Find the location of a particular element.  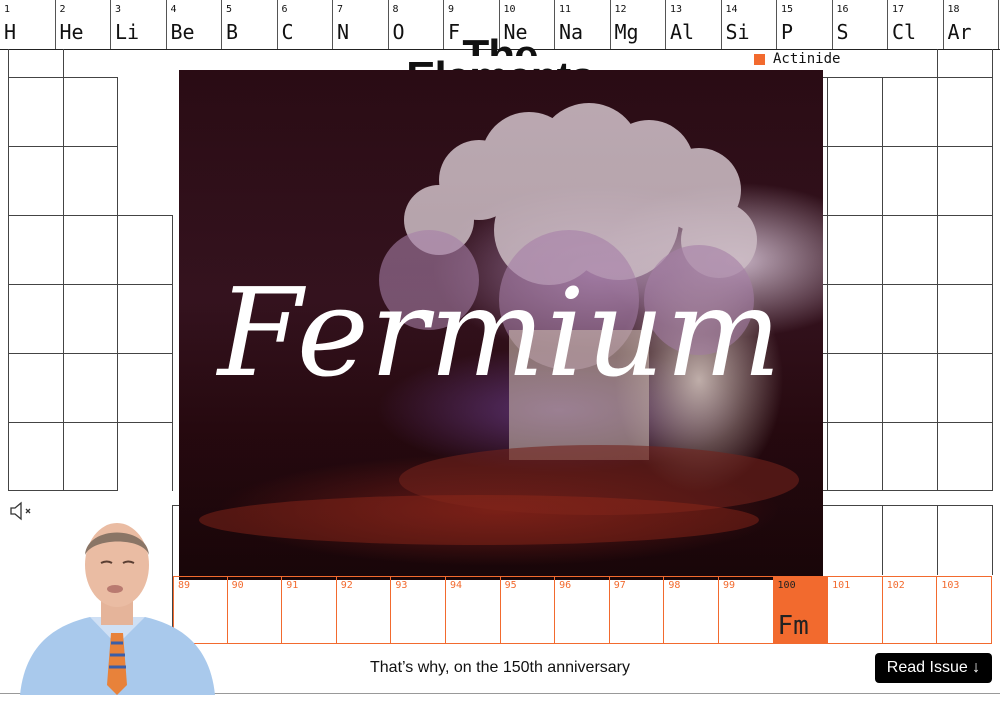

element-number: 5 is located at coordinates (229, 9).